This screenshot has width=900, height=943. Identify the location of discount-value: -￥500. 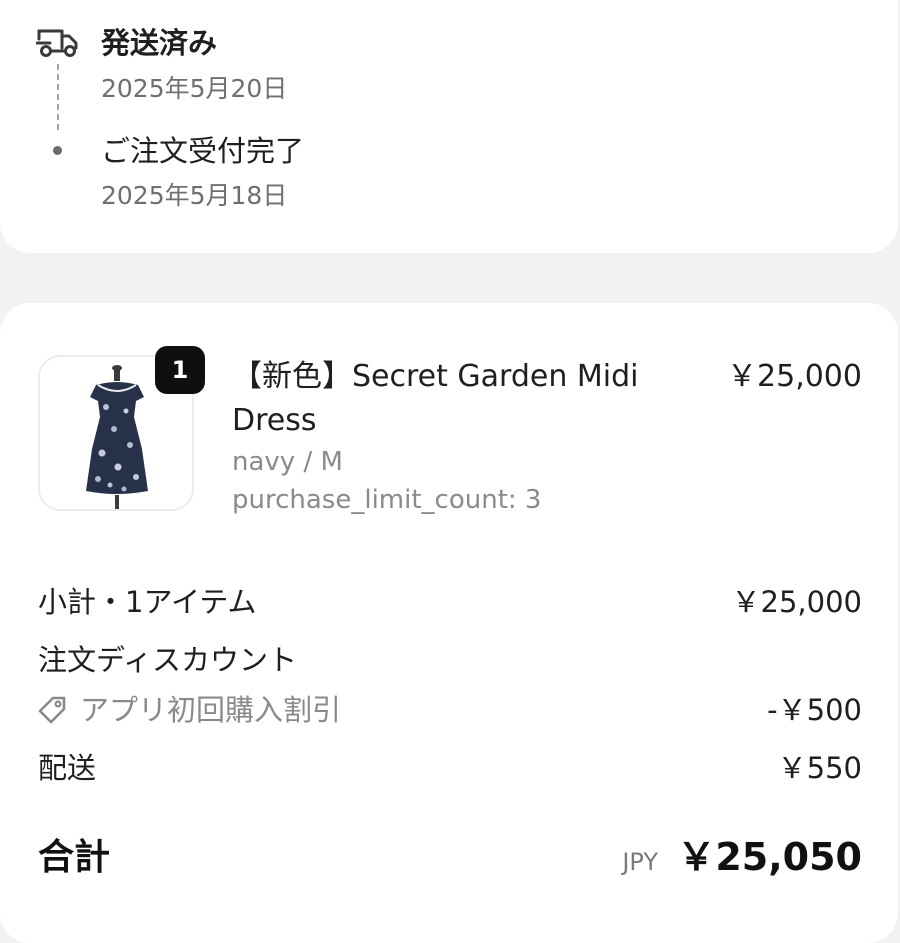
(814, 710).